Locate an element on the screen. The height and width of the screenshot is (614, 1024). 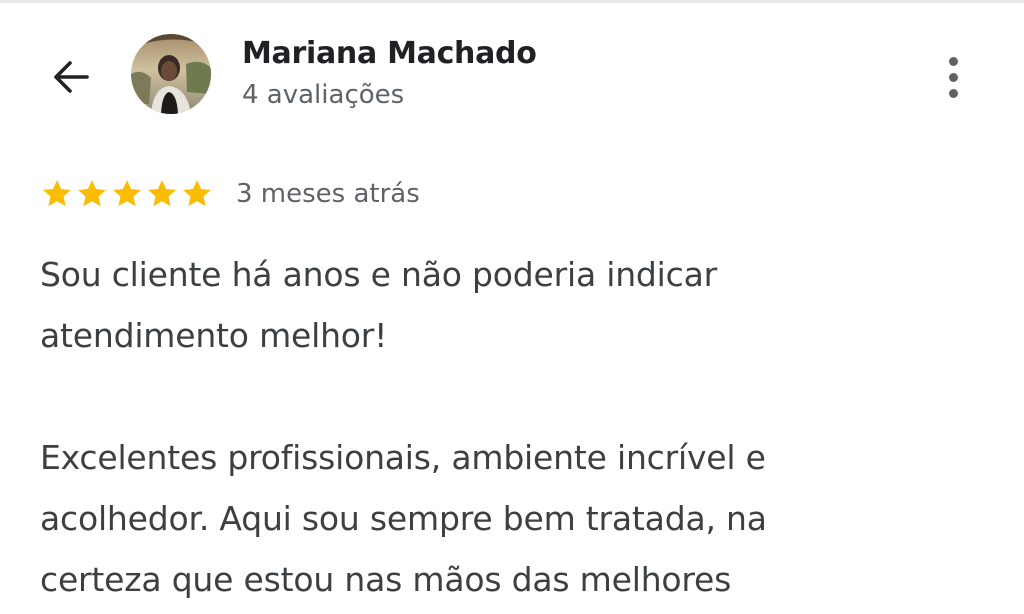
review-date: 3 meses atrás is located at coordinates (328, 194).